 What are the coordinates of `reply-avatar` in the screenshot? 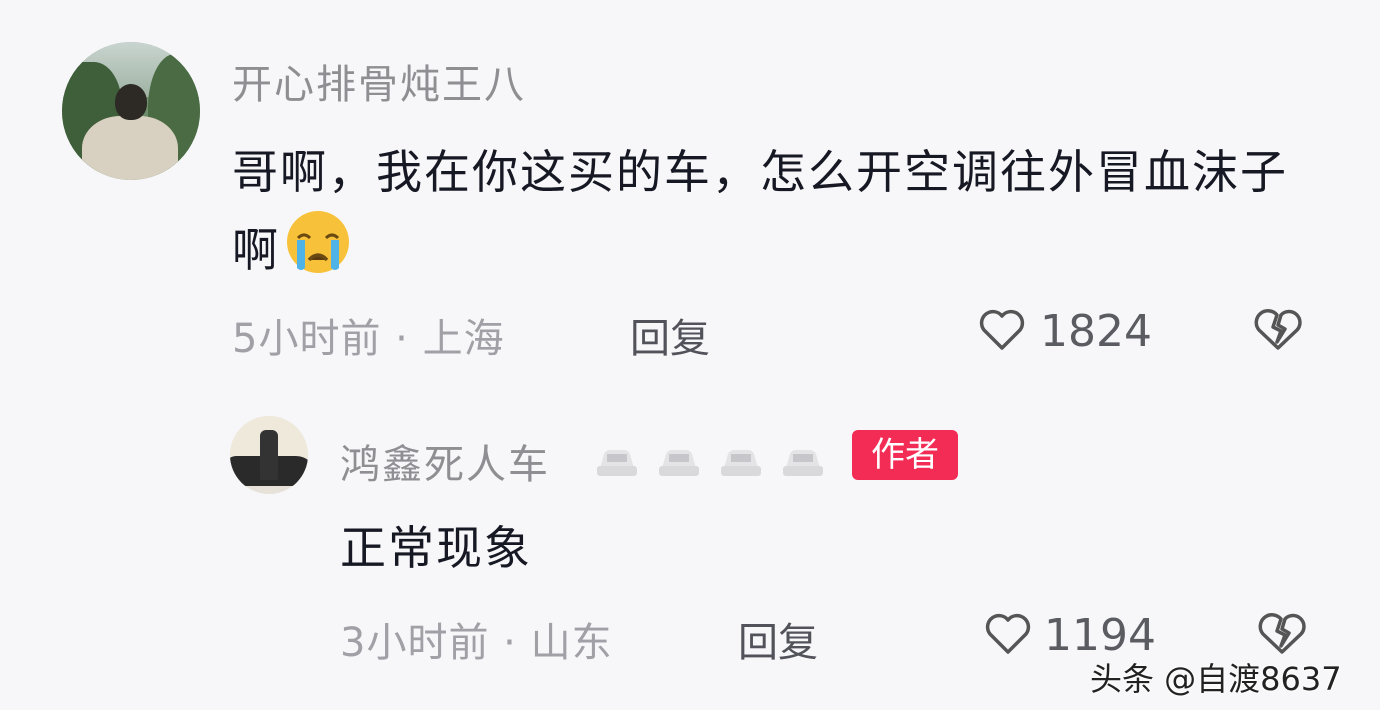 It's located at (269, 455).